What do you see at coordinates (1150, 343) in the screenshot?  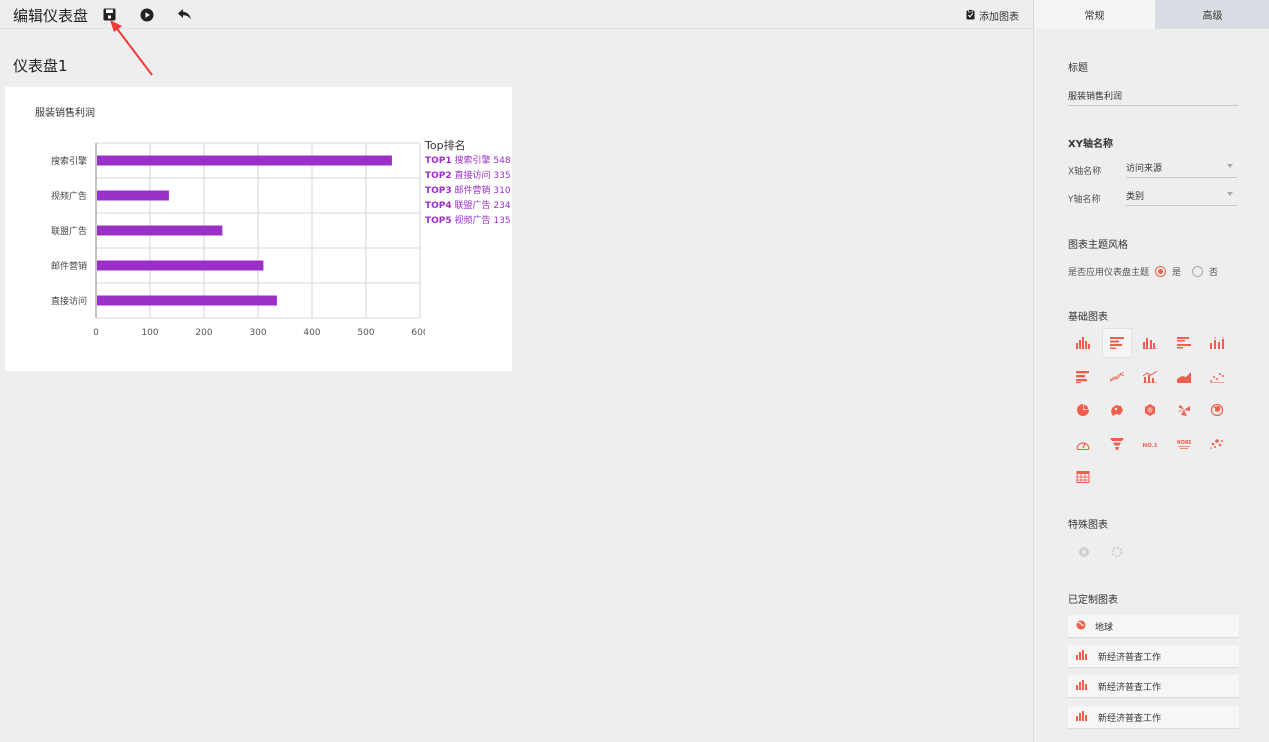 I see `grouped-bar-icon` at bounding box center [1150, 343].